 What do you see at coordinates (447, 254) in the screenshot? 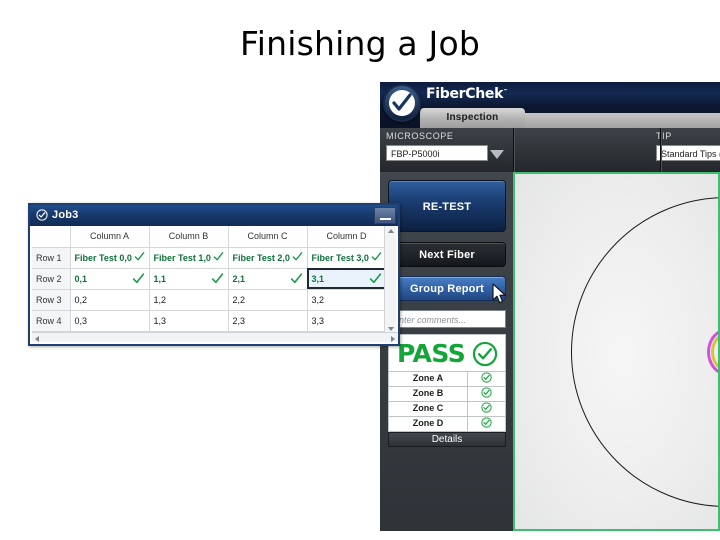
I see `next-fiber-button: Next Fiber` at bounding box center [447, 254].